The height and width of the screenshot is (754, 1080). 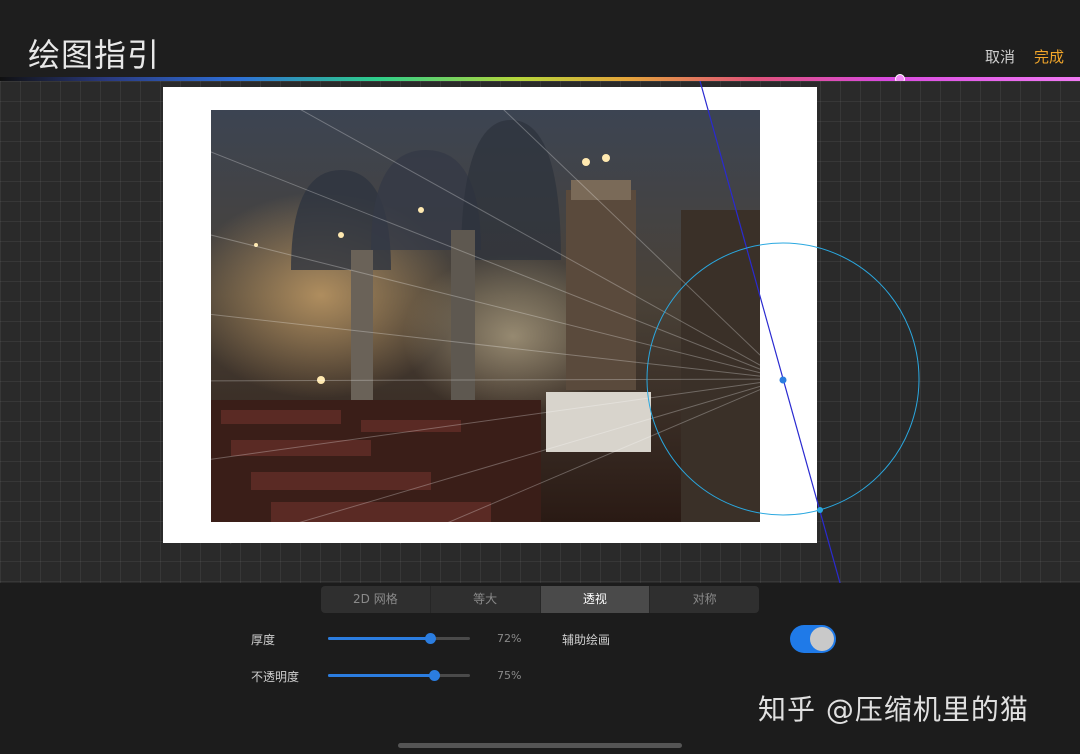 I want to click on guide-type-tabs: 2D 网格 等大 透视 对称, so click(x=540, y=599).